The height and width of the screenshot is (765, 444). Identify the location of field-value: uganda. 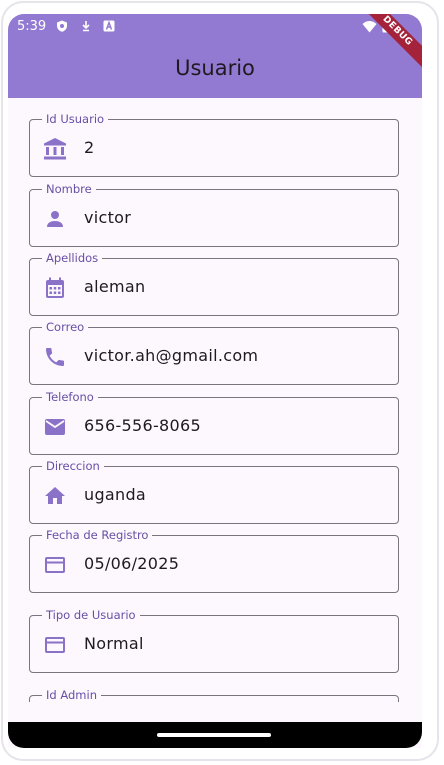
(115, 494).